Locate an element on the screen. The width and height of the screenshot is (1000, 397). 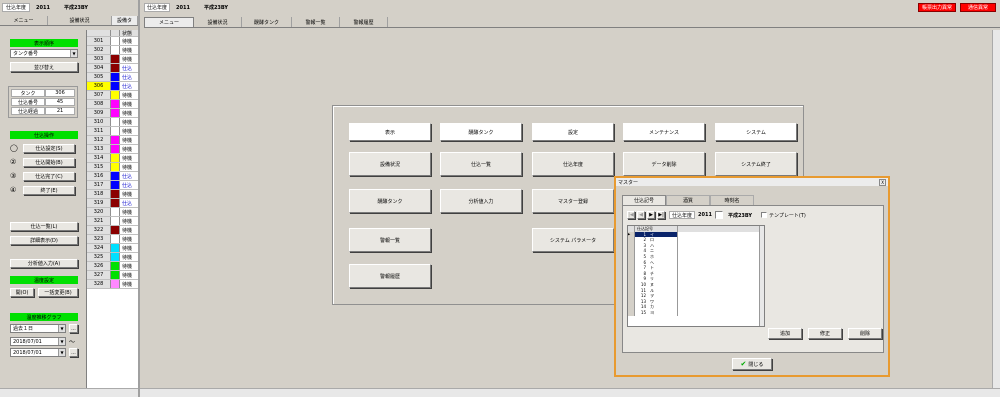
tank-row: 305 仕込 is located at coordinates (112, 77).